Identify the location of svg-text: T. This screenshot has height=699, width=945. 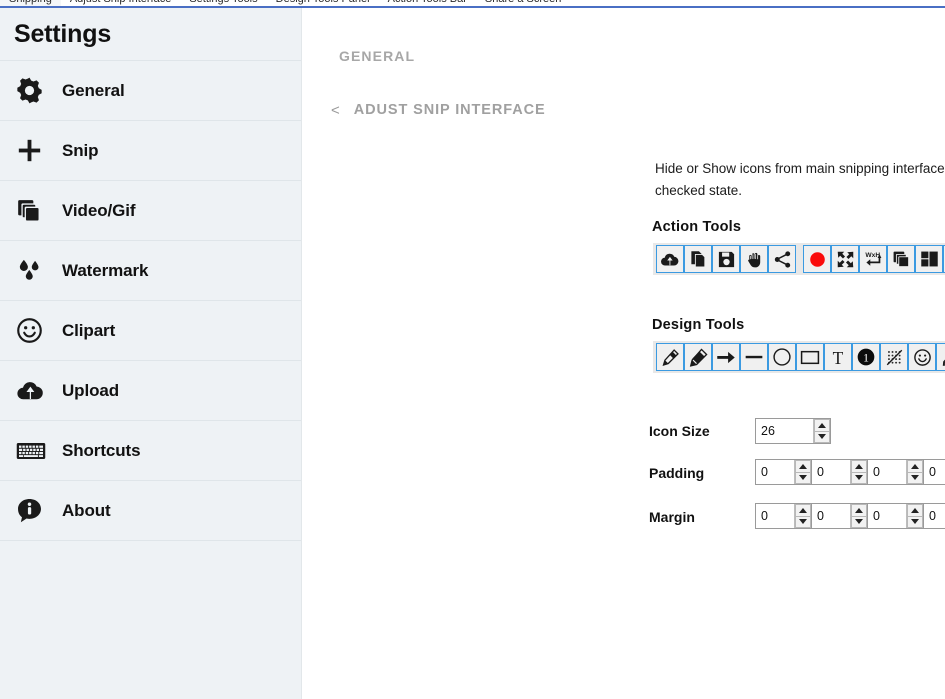
(838, 357).